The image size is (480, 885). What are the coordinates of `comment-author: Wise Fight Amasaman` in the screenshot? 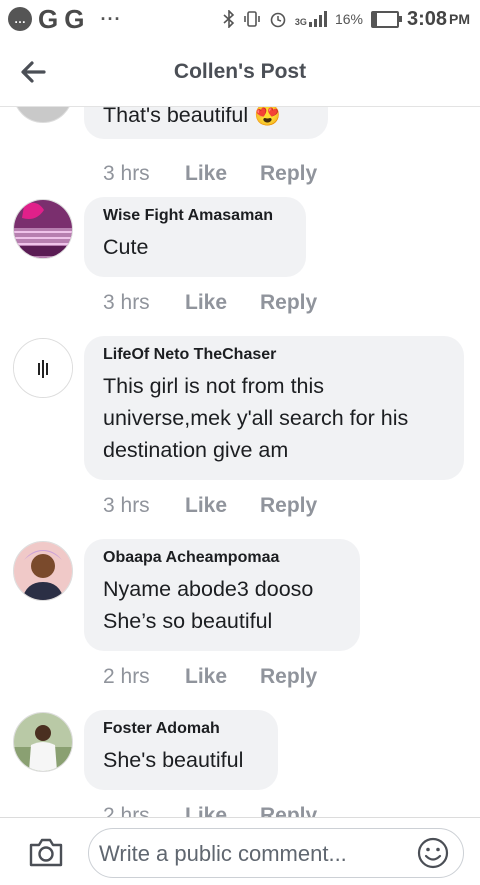 It's located at (195, 216).